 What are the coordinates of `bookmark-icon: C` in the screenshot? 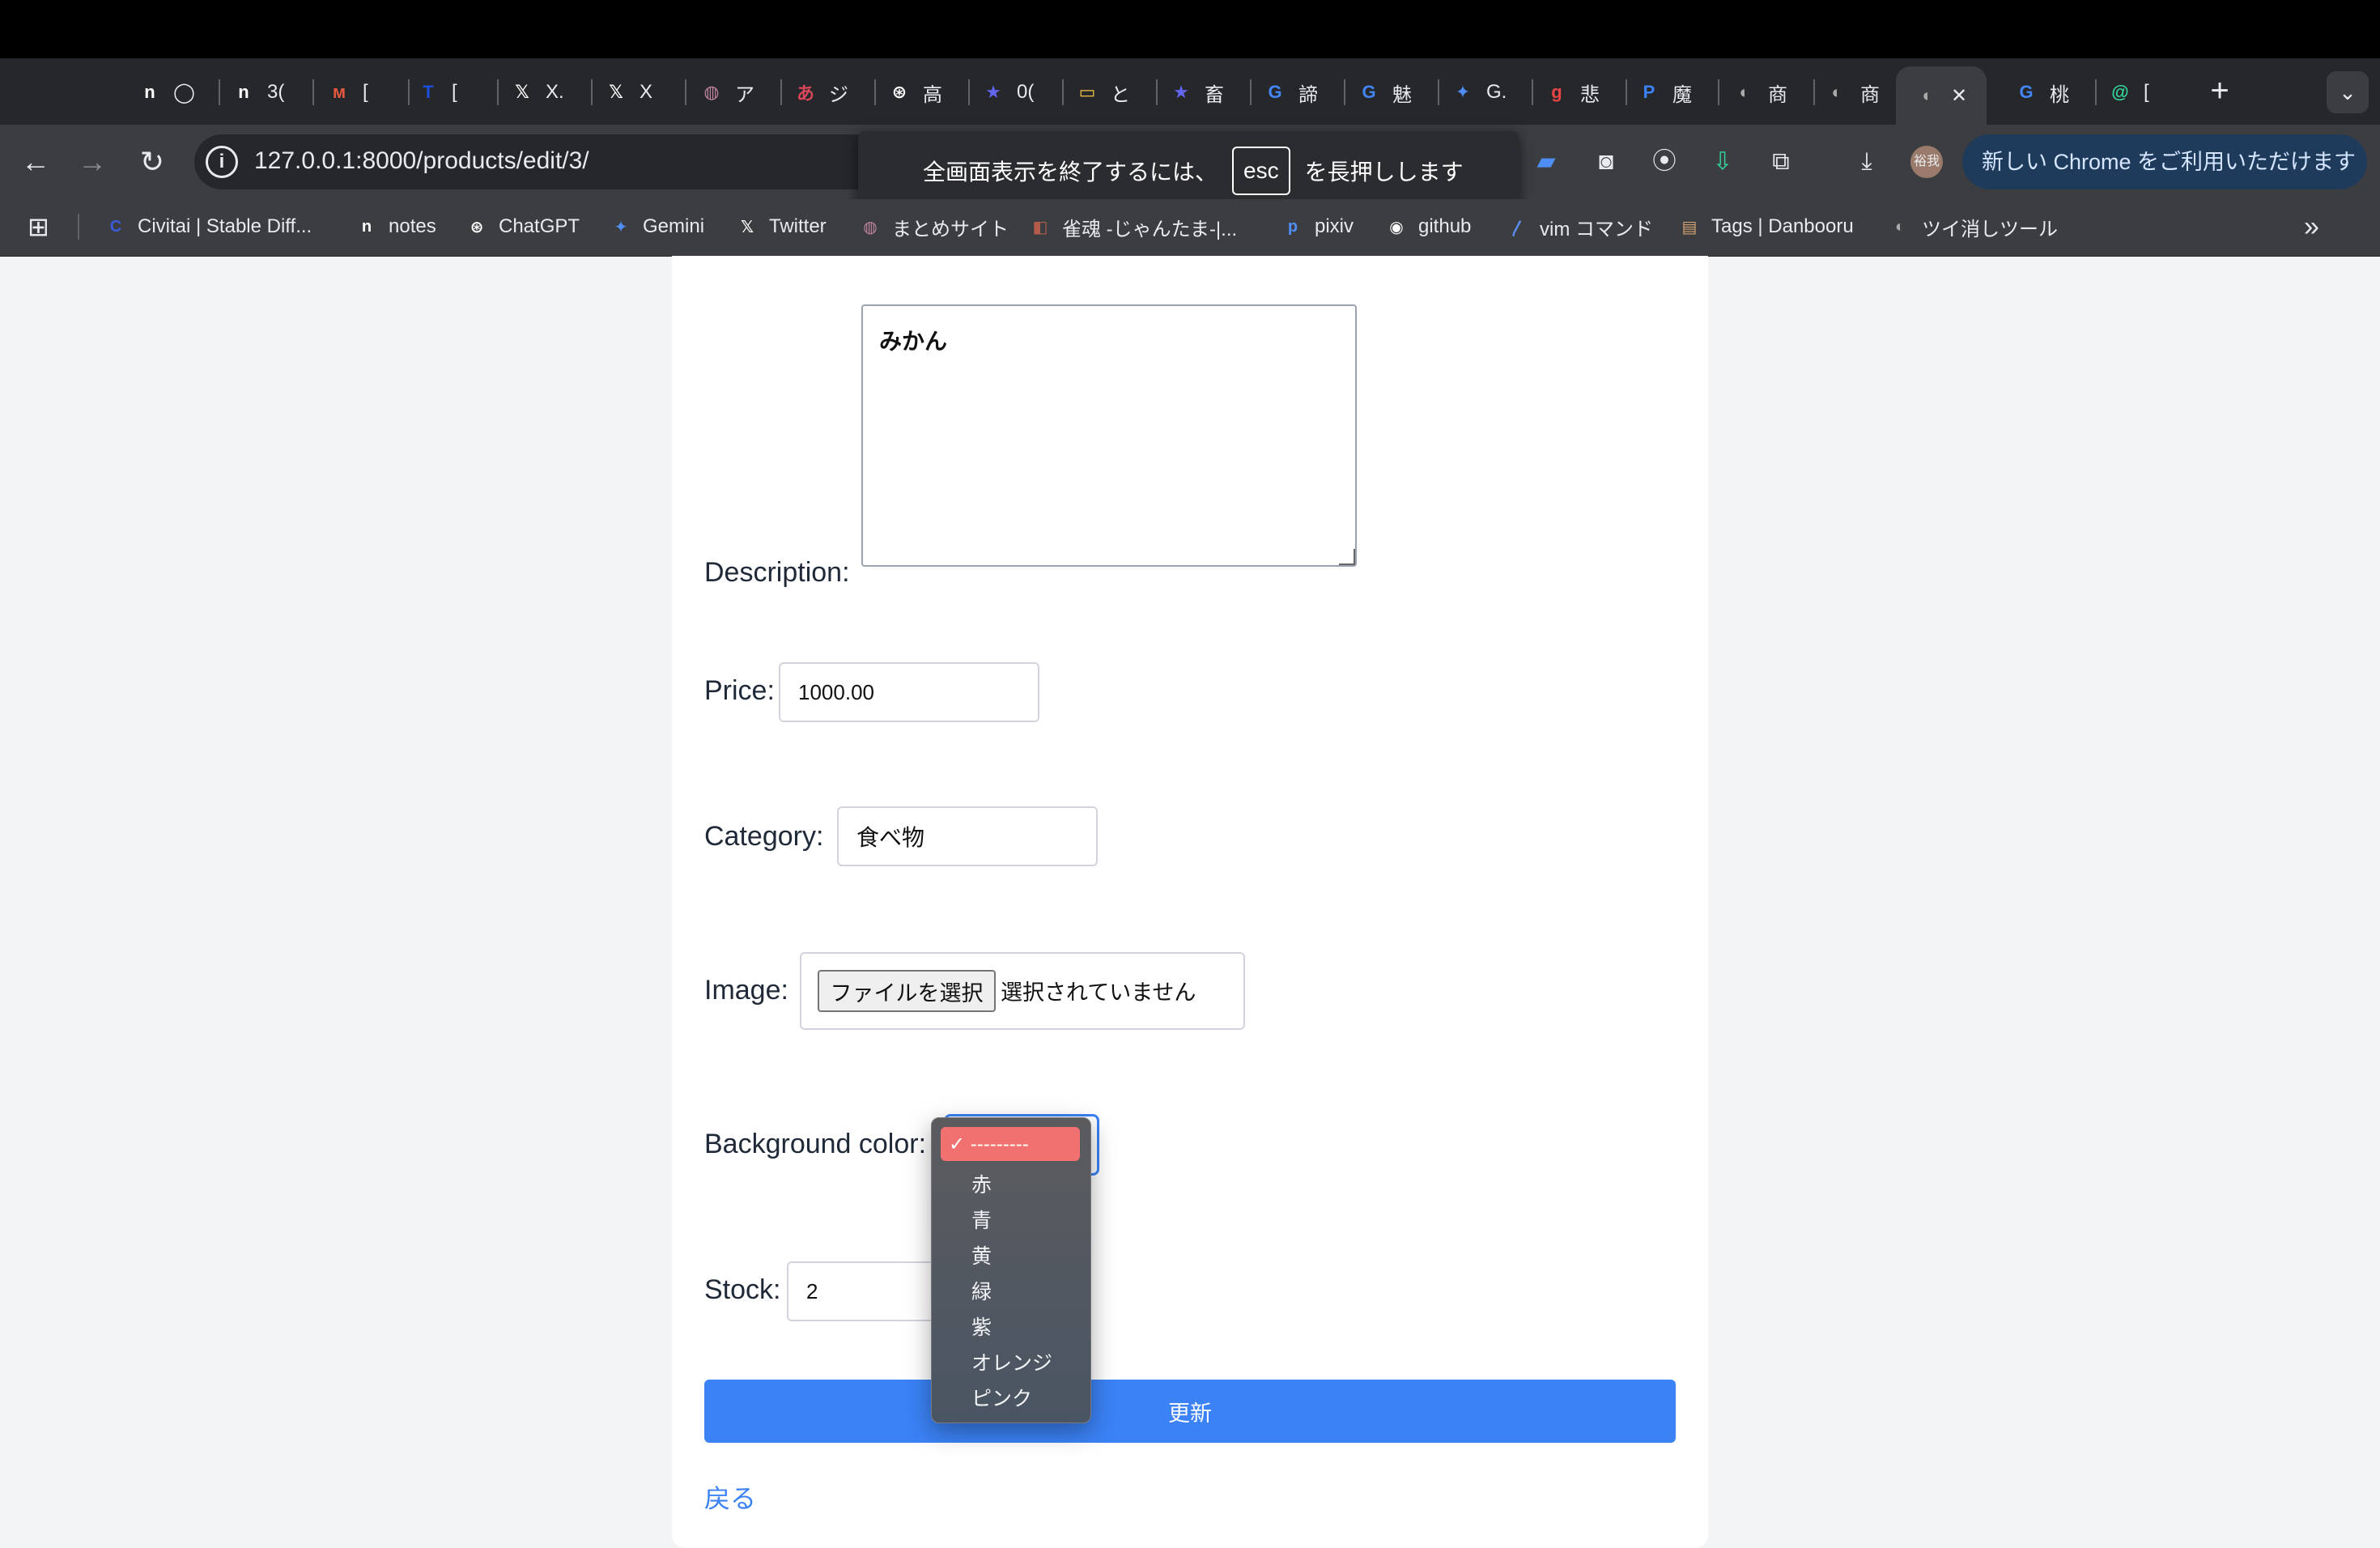 It's located at (116, 226).